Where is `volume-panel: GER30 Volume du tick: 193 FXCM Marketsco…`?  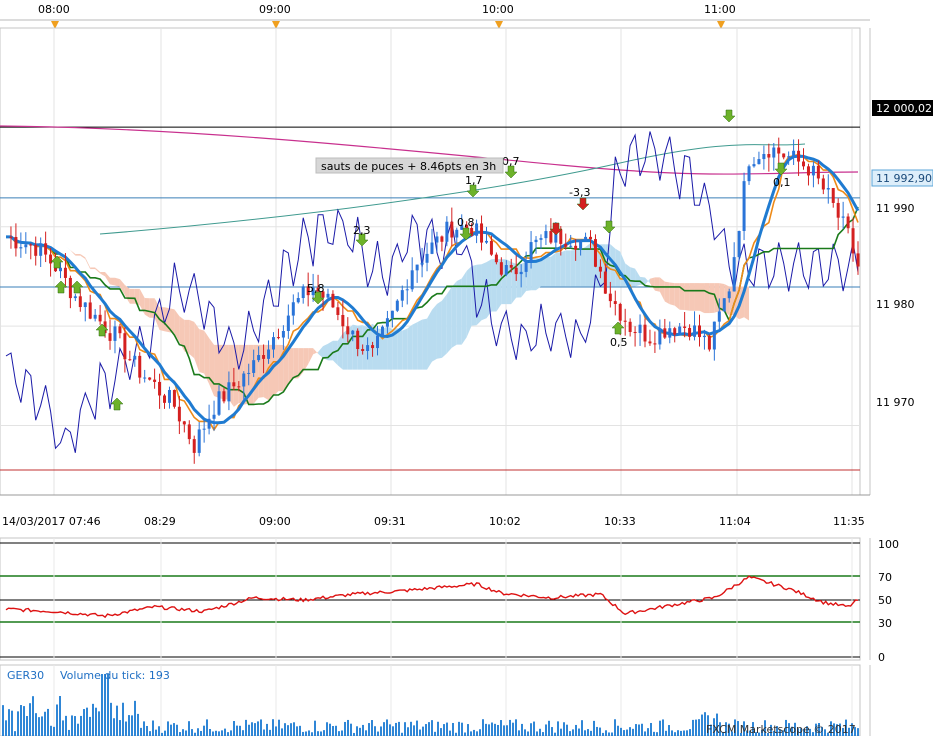
volume-panel: GER30 Volume du tick: 193 FXCM Marketsco… is located at coordinates (435, 700).